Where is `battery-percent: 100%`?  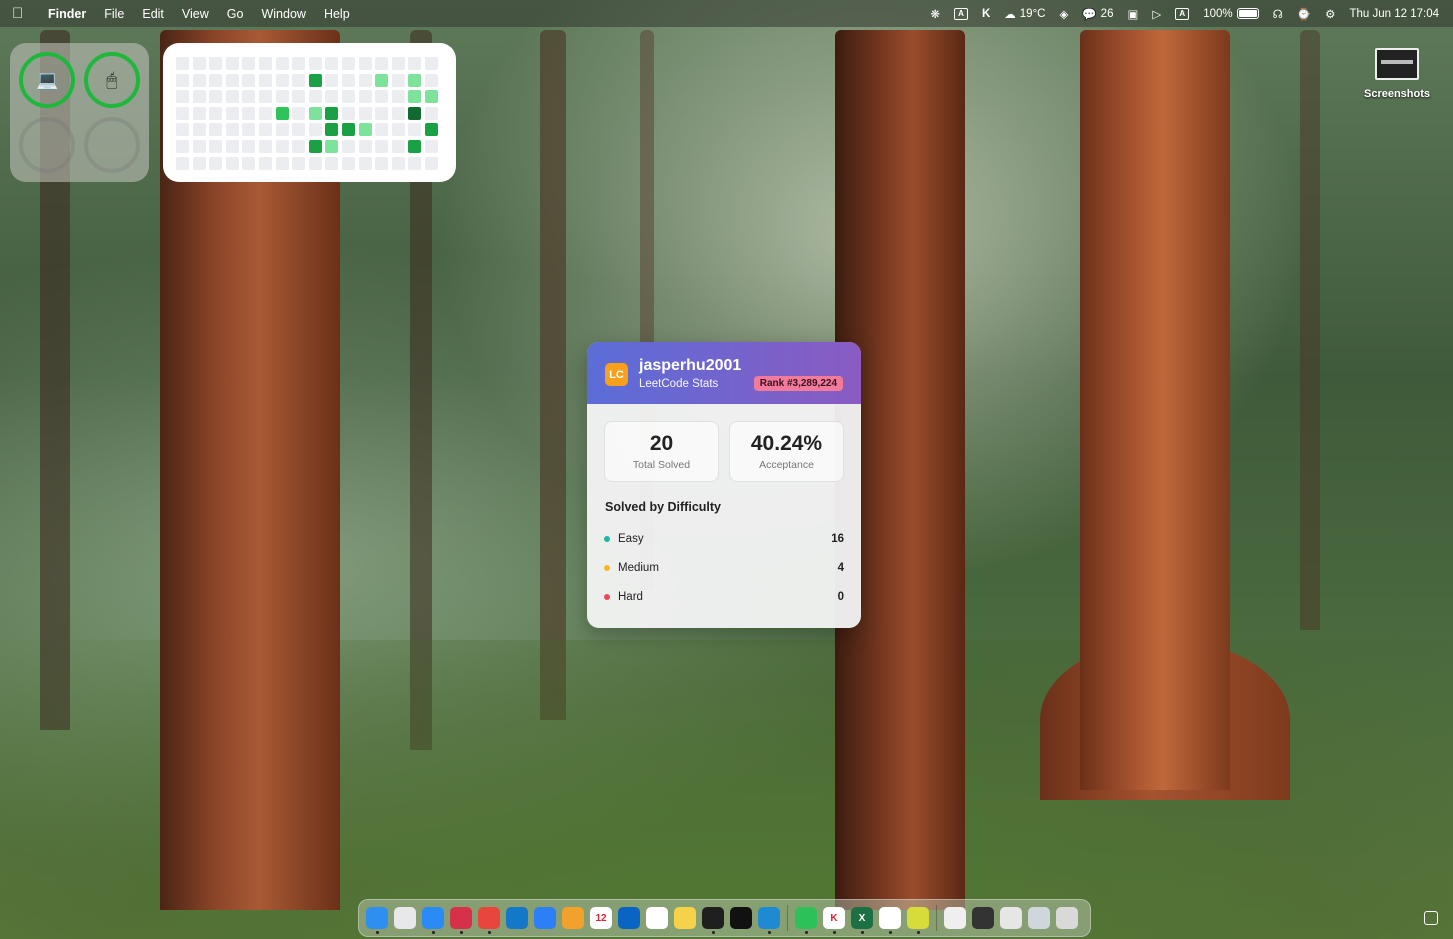 battery-percent: 100% is located at coordinates (1218, 13).